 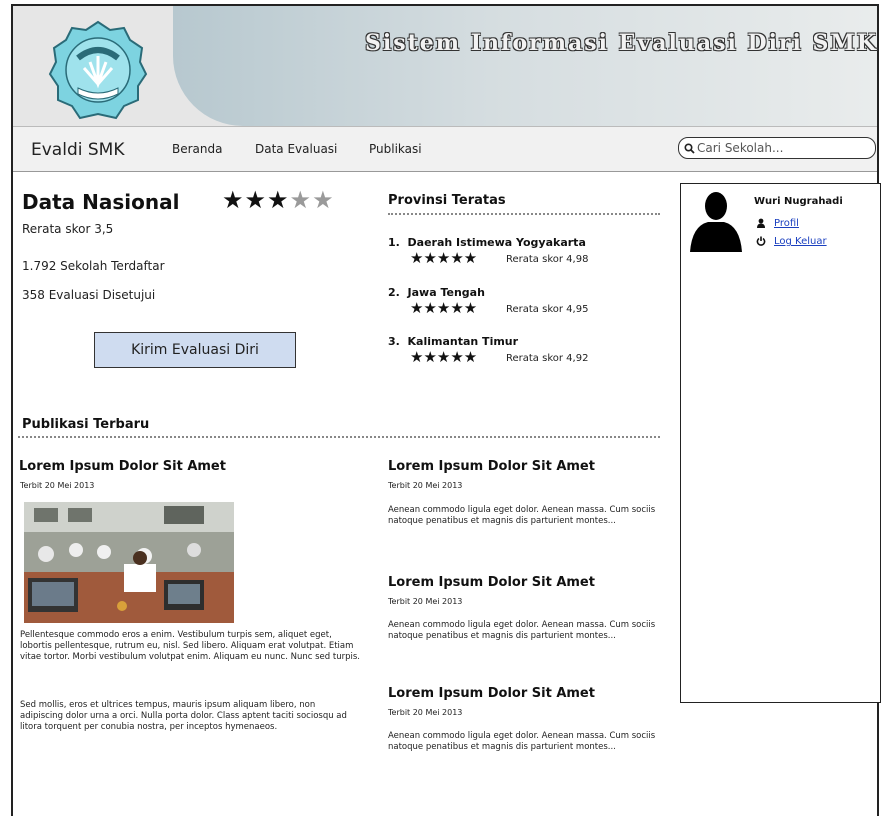 I want to click on data-nasional-title: Data Nasional, so click(x=101, y=202).